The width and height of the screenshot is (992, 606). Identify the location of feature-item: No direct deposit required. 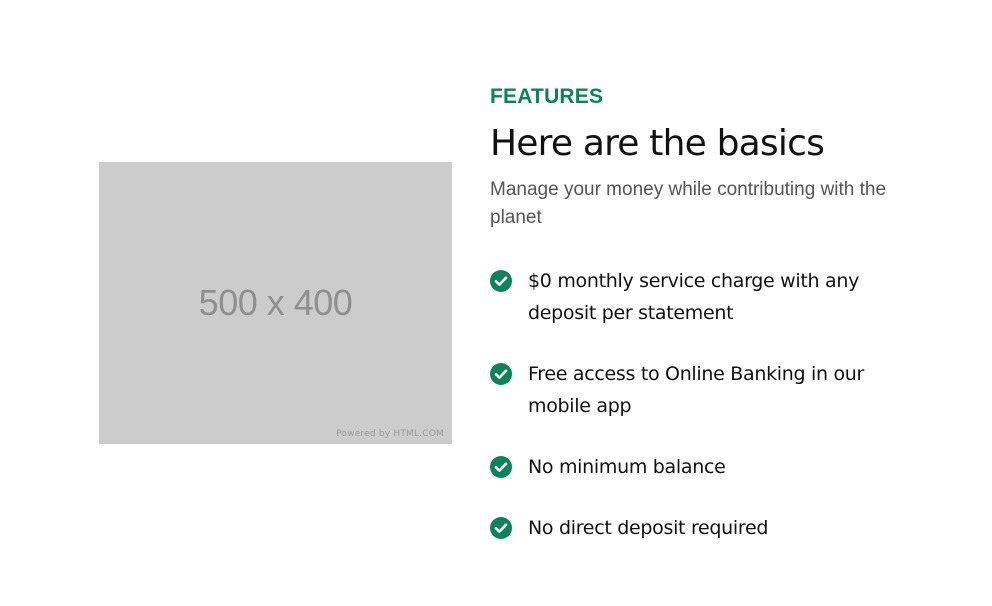
(710, 528).